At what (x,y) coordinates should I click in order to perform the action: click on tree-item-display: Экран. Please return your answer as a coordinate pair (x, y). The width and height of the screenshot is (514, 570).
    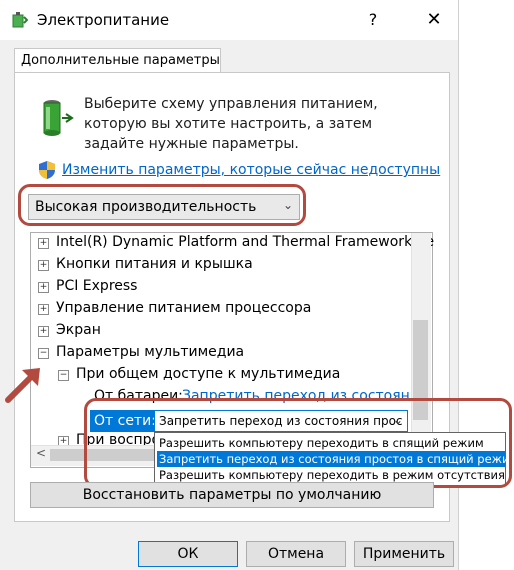
    Looking at the image, I should click on (78, 330).